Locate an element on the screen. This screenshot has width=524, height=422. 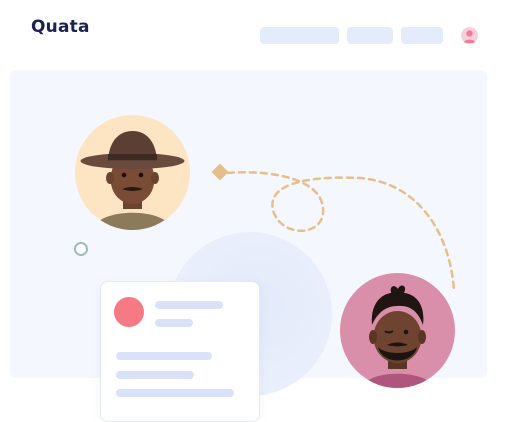
diamond-marker is located at coordinates (220, 172).